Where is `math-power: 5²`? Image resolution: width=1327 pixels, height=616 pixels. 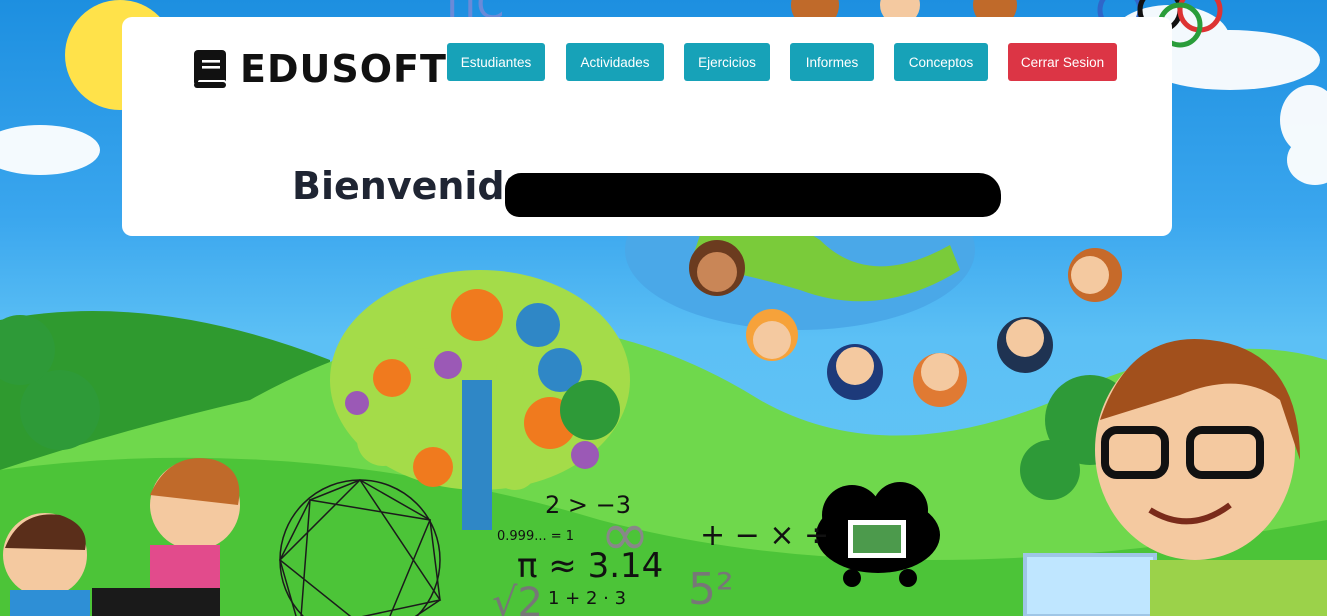
math-power: 5² is located at coordinates (711, 589).